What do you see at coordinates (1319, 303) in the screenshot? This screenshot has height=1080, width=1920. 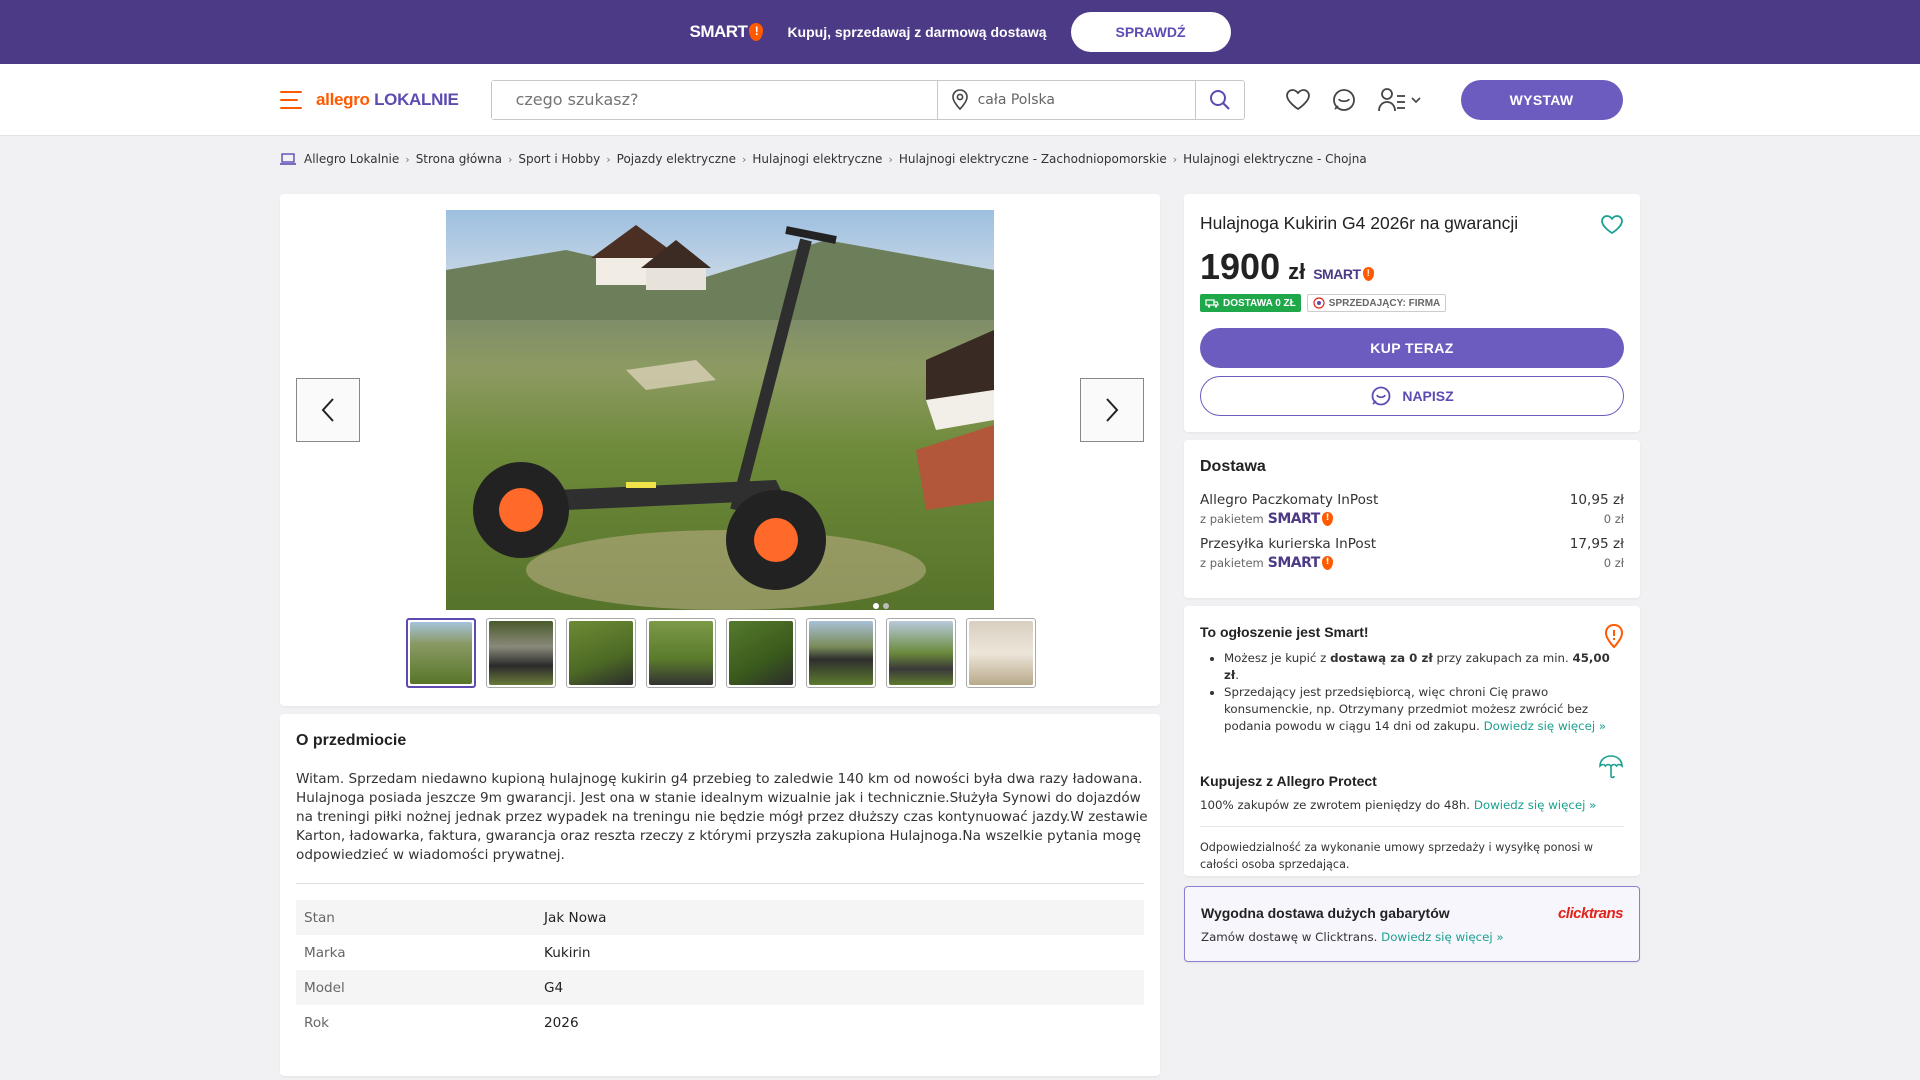 I see `seller-icon` at bounding box center [1319, 303].